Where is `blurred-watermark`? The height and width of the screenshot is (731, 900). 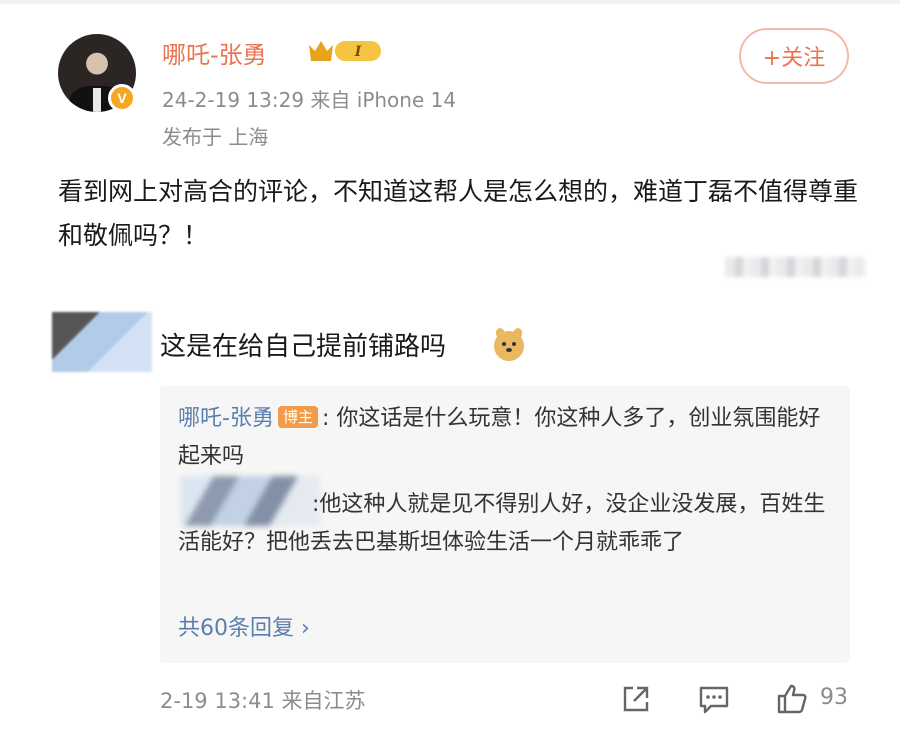
blurred-watermark is located at coordinates (795, 267).